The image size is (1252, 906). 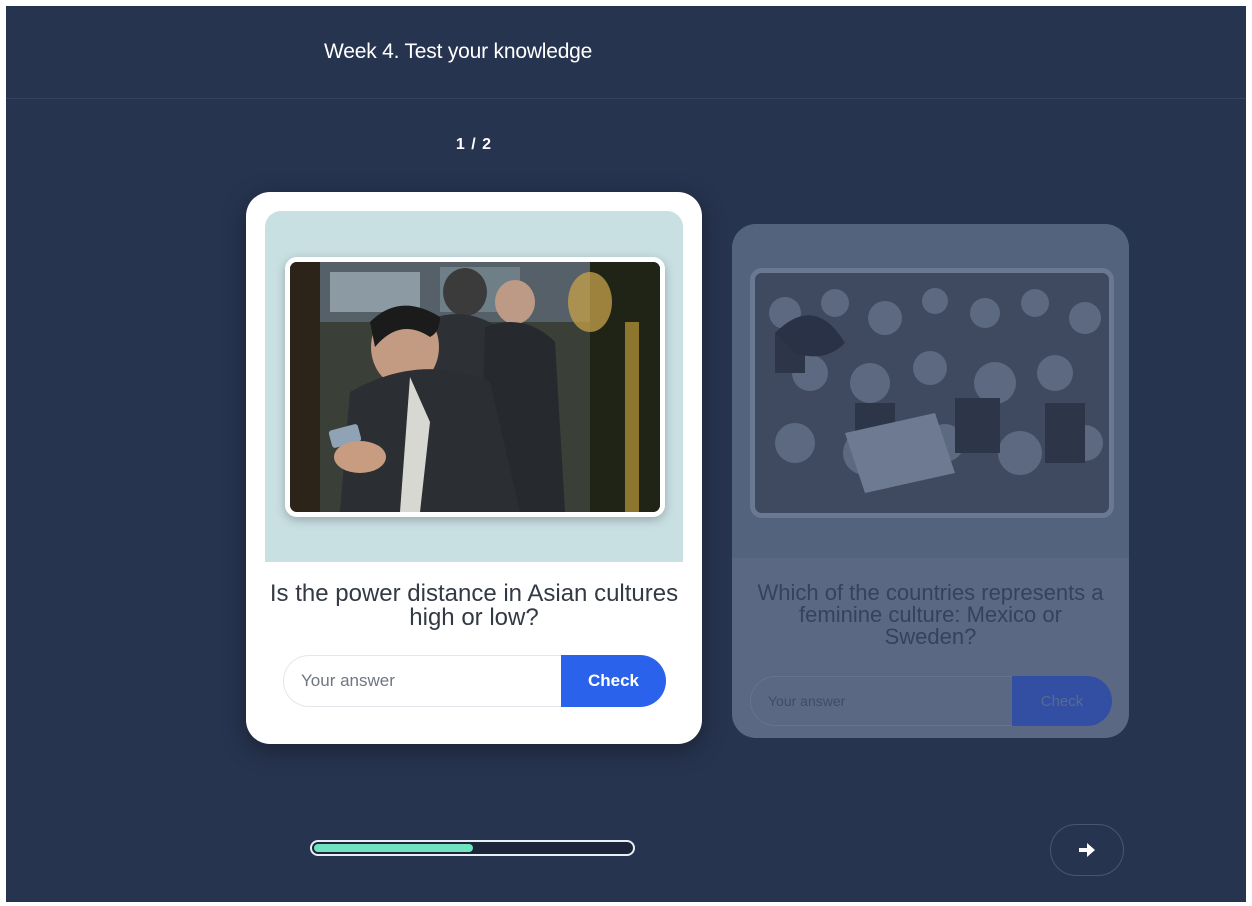 I want to click on page-header: Week 4. Test your knowledge, so click(x=626, y=52).